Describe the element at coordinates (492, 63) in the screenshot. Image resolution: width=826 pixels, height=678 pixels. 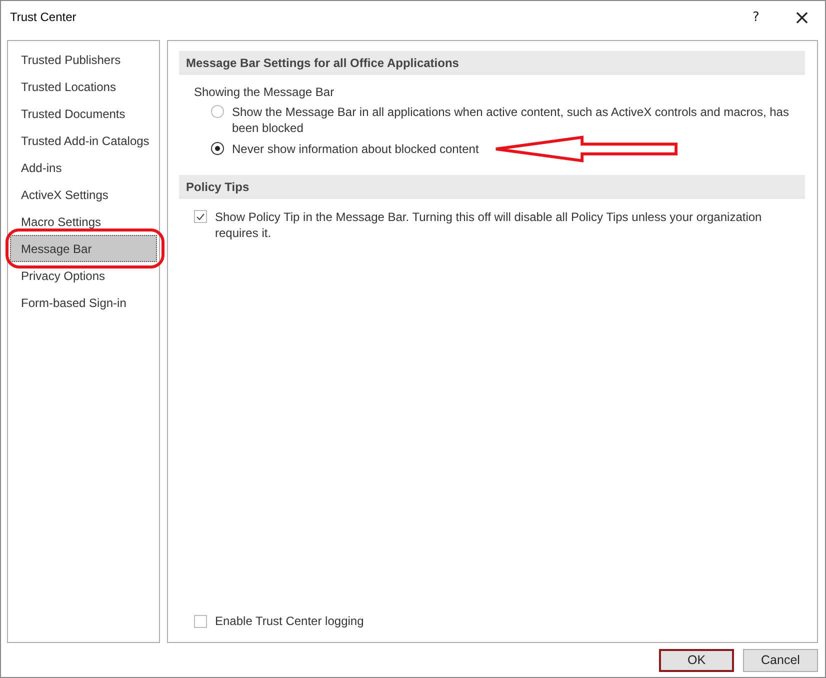
I see `section-header: Message Bar Settings for all Office Applications` at that location.